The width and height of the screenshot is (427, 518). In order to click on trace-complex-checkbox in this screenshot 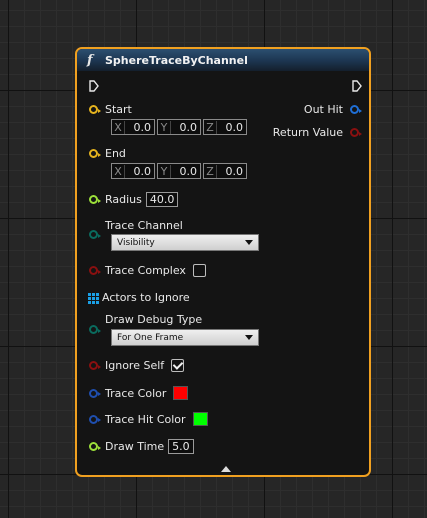, I will do `click(199, 270)`.